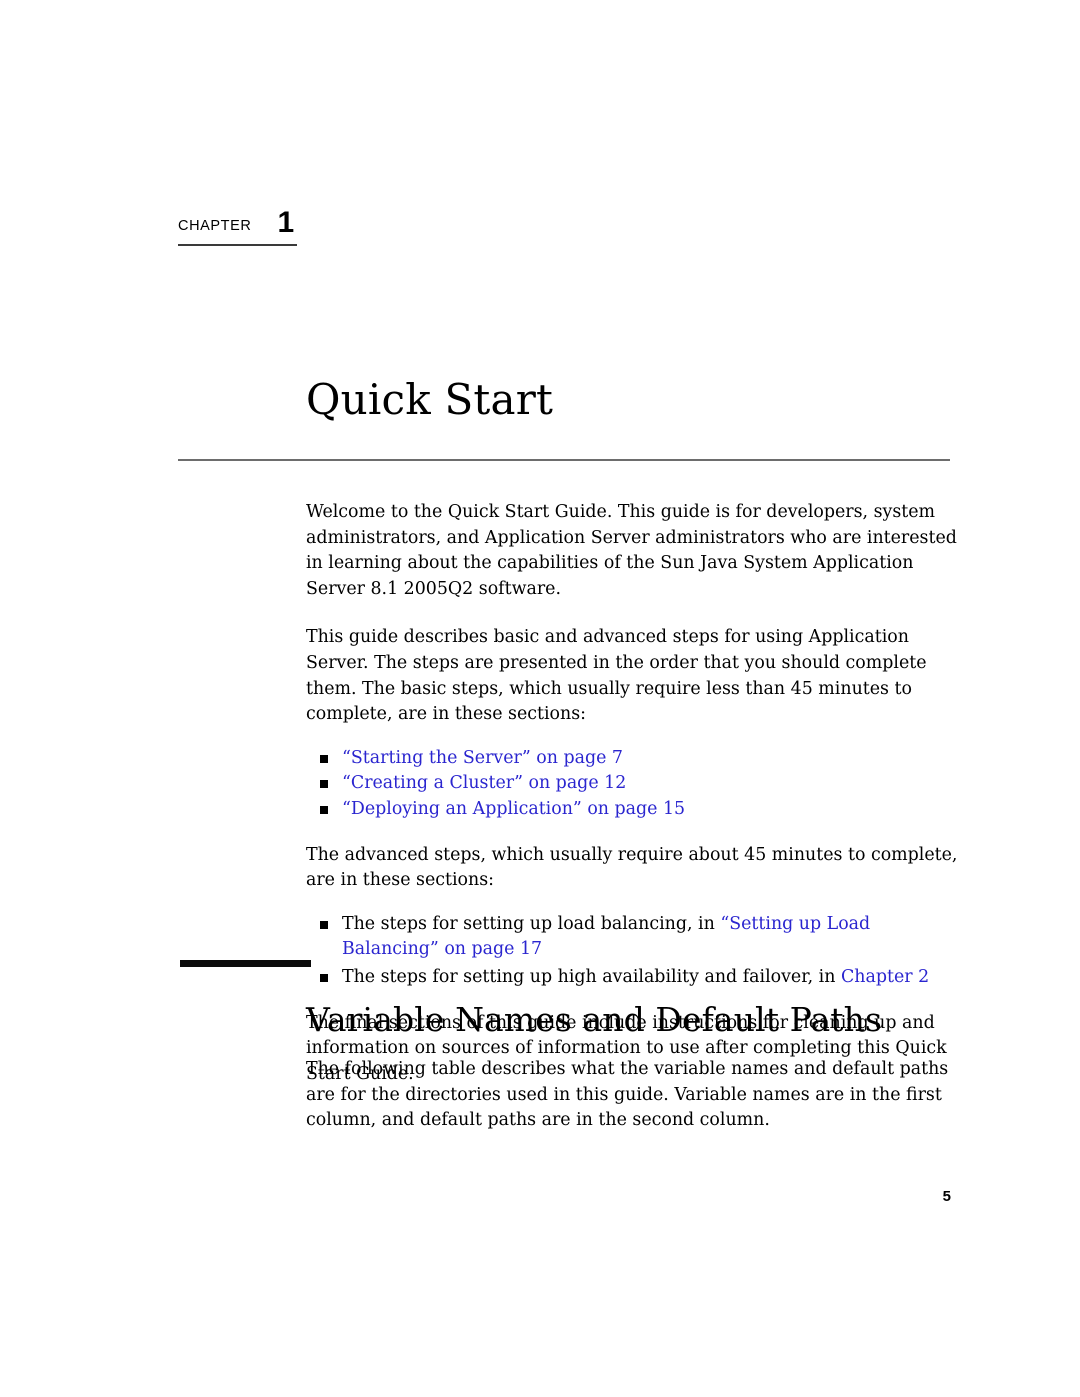 The image size is (1080, 1397). Describe the element at coordinates (513, 809) in the screenshot. I see `link-deploying-an-application: “Deploying an Application” on page 15` at that location.